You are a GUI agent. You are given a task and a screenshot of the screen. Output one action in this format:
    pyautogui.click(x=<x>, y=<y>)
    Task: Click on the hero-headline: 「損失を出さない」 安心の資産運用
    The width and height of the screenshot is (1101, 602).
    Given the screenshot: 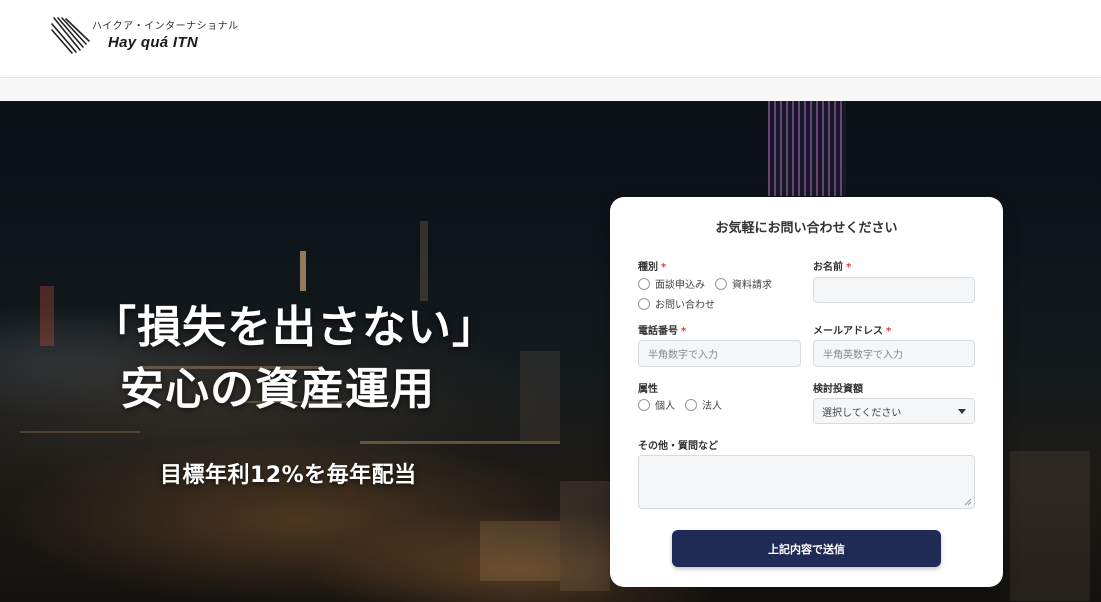 What is the action you would take?
    pyautogui.click(x=307, y=359)
    